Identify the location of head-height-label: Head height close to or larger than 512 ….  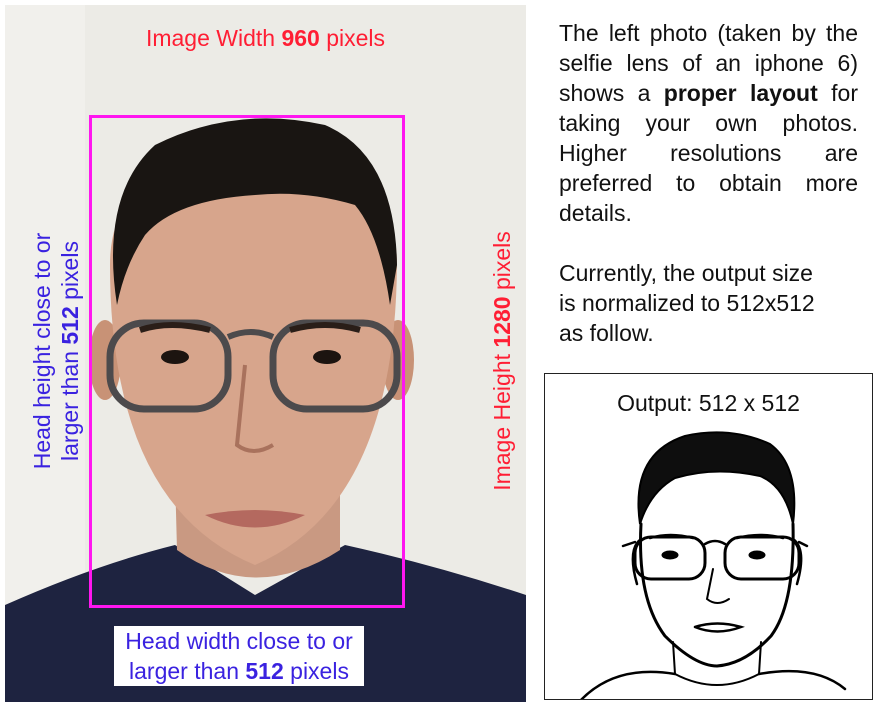
(56, 351).